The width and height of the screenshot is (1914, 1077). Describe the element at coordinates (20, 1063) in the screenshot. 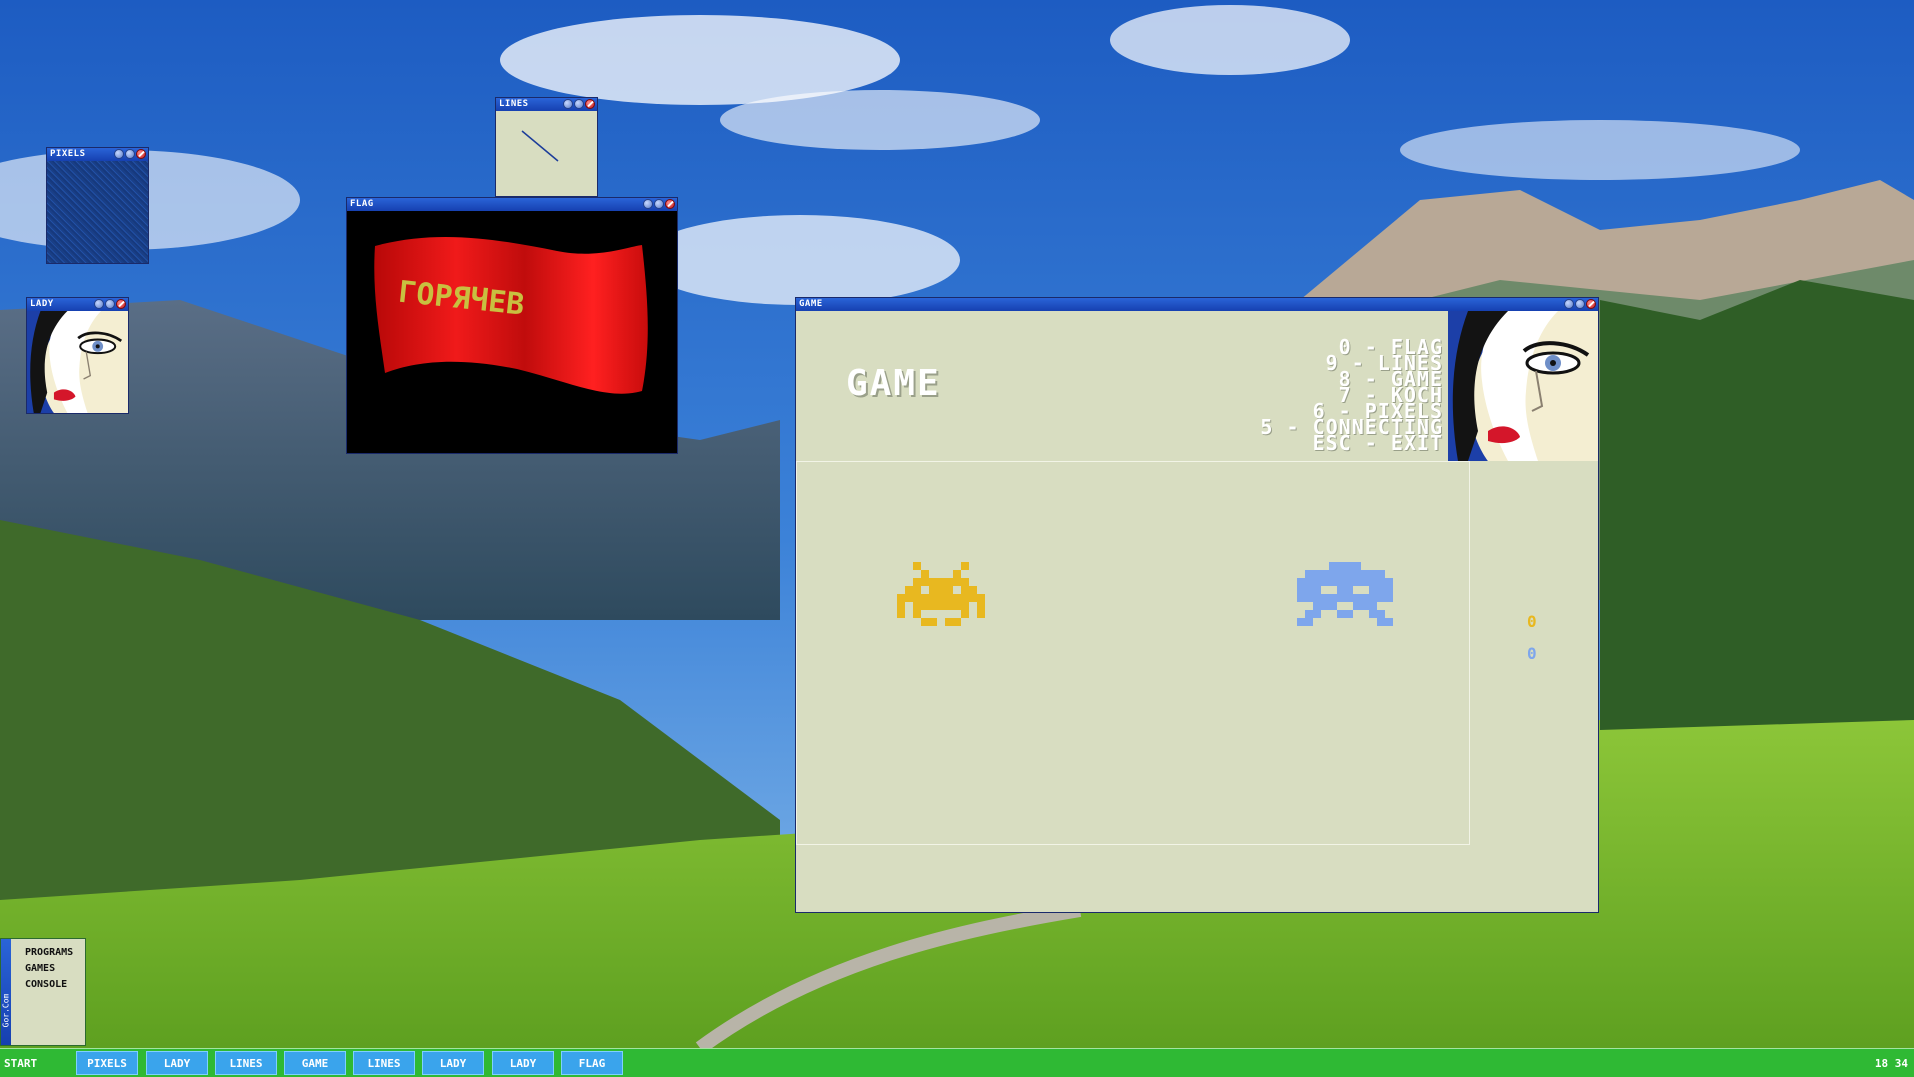

I see `start-button: START` at that location.